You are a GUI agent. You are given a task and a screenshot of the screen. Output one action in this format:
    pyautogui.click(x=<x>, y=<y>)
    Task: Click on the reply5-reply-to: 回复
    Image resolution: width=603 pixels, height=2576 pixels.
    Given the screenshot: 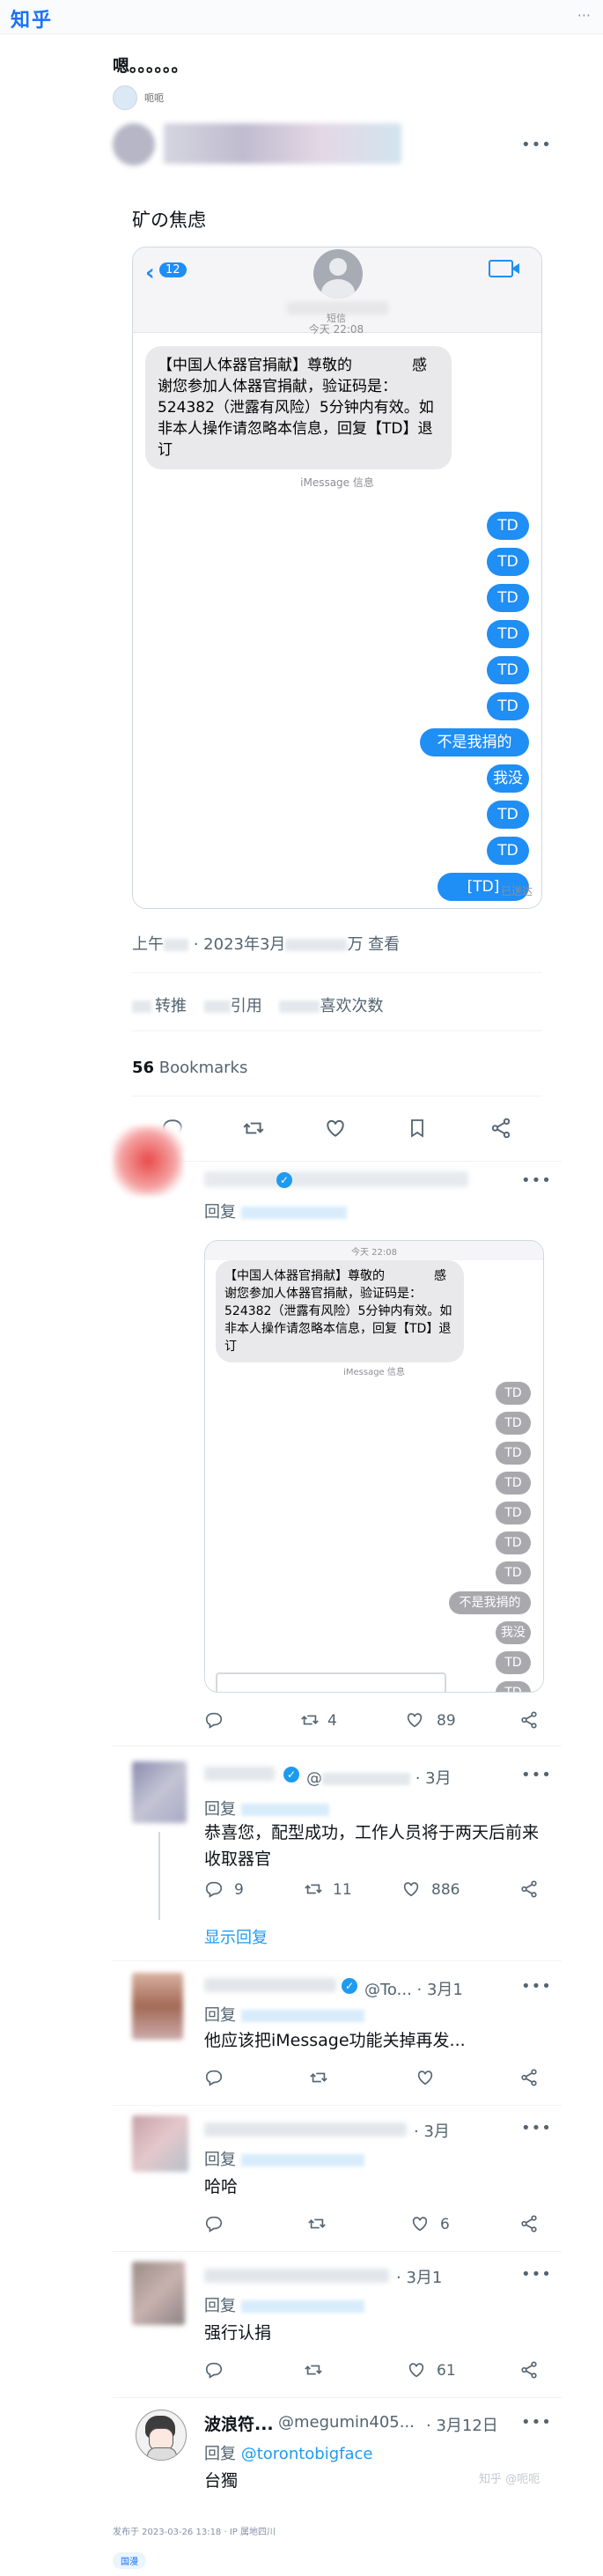 What is the action you would take?
    pyautogui.click(x=284, y=2304)
    